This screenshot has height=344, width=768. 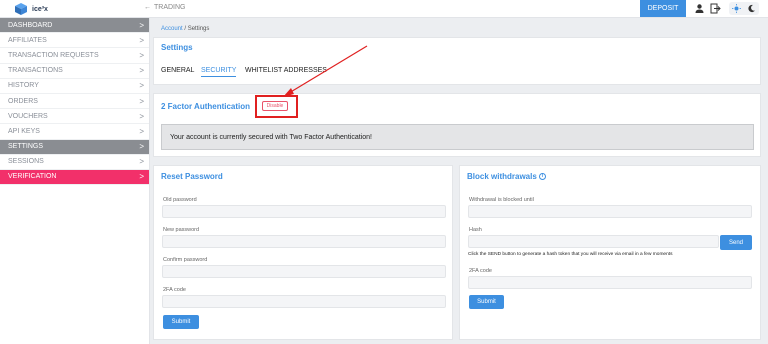 I want to click on trading-link: ← TRADING, so click(x=165, y=7).